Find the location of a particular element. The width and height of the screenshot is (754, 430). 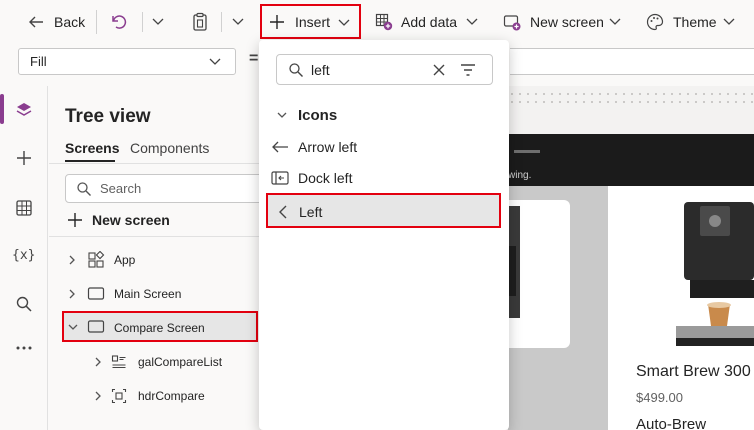

chevron-left-icon is located at coordinates (283, 212).